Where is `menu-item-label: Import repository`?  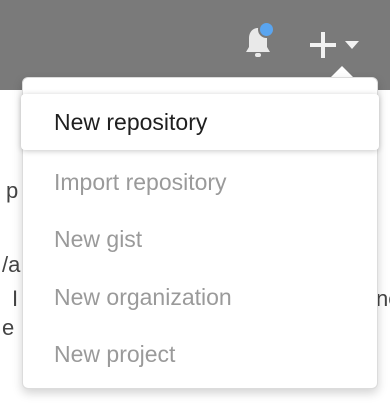
menu-item-label: Import repository is located at coordinates (140, 181).